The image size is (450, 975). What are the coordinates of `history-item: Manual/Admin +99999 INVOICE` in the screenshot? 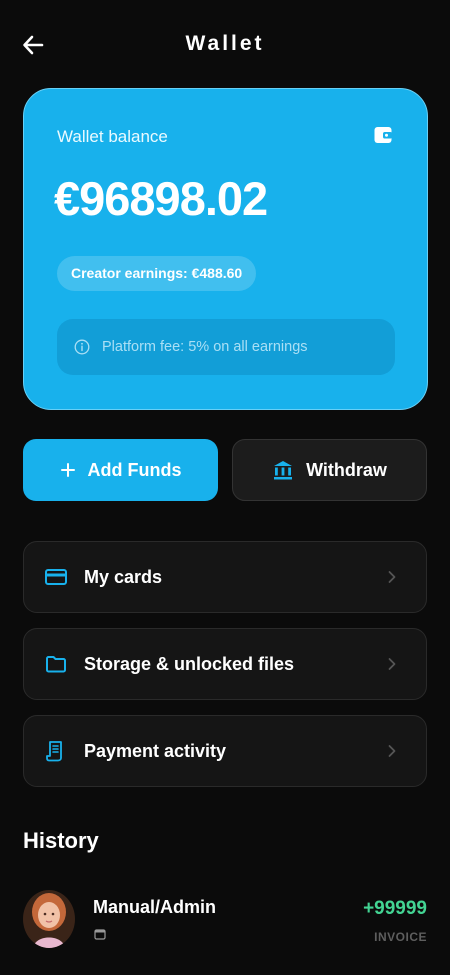 It's located at (225, 920).